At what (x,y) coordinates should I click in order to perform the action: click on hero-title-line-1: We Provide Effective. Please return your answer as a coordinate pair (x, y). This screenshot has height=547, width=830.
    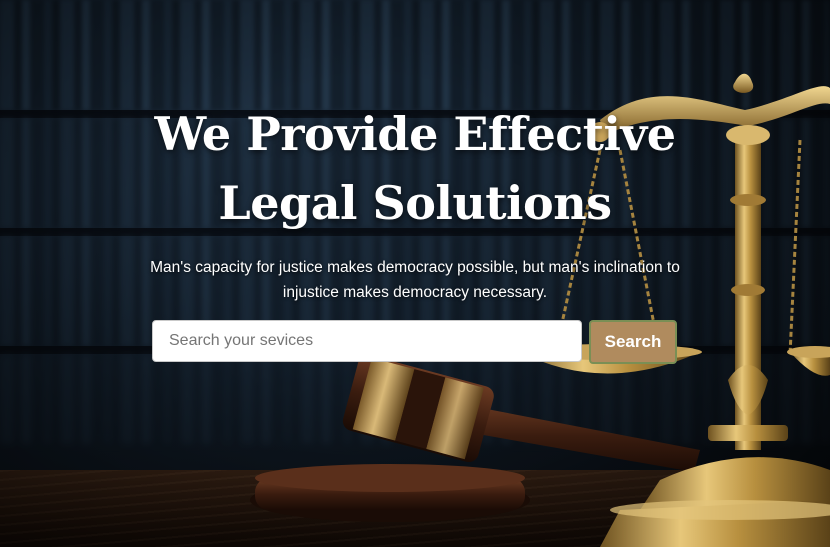
    Looking at the image, I should click on (415, 134).